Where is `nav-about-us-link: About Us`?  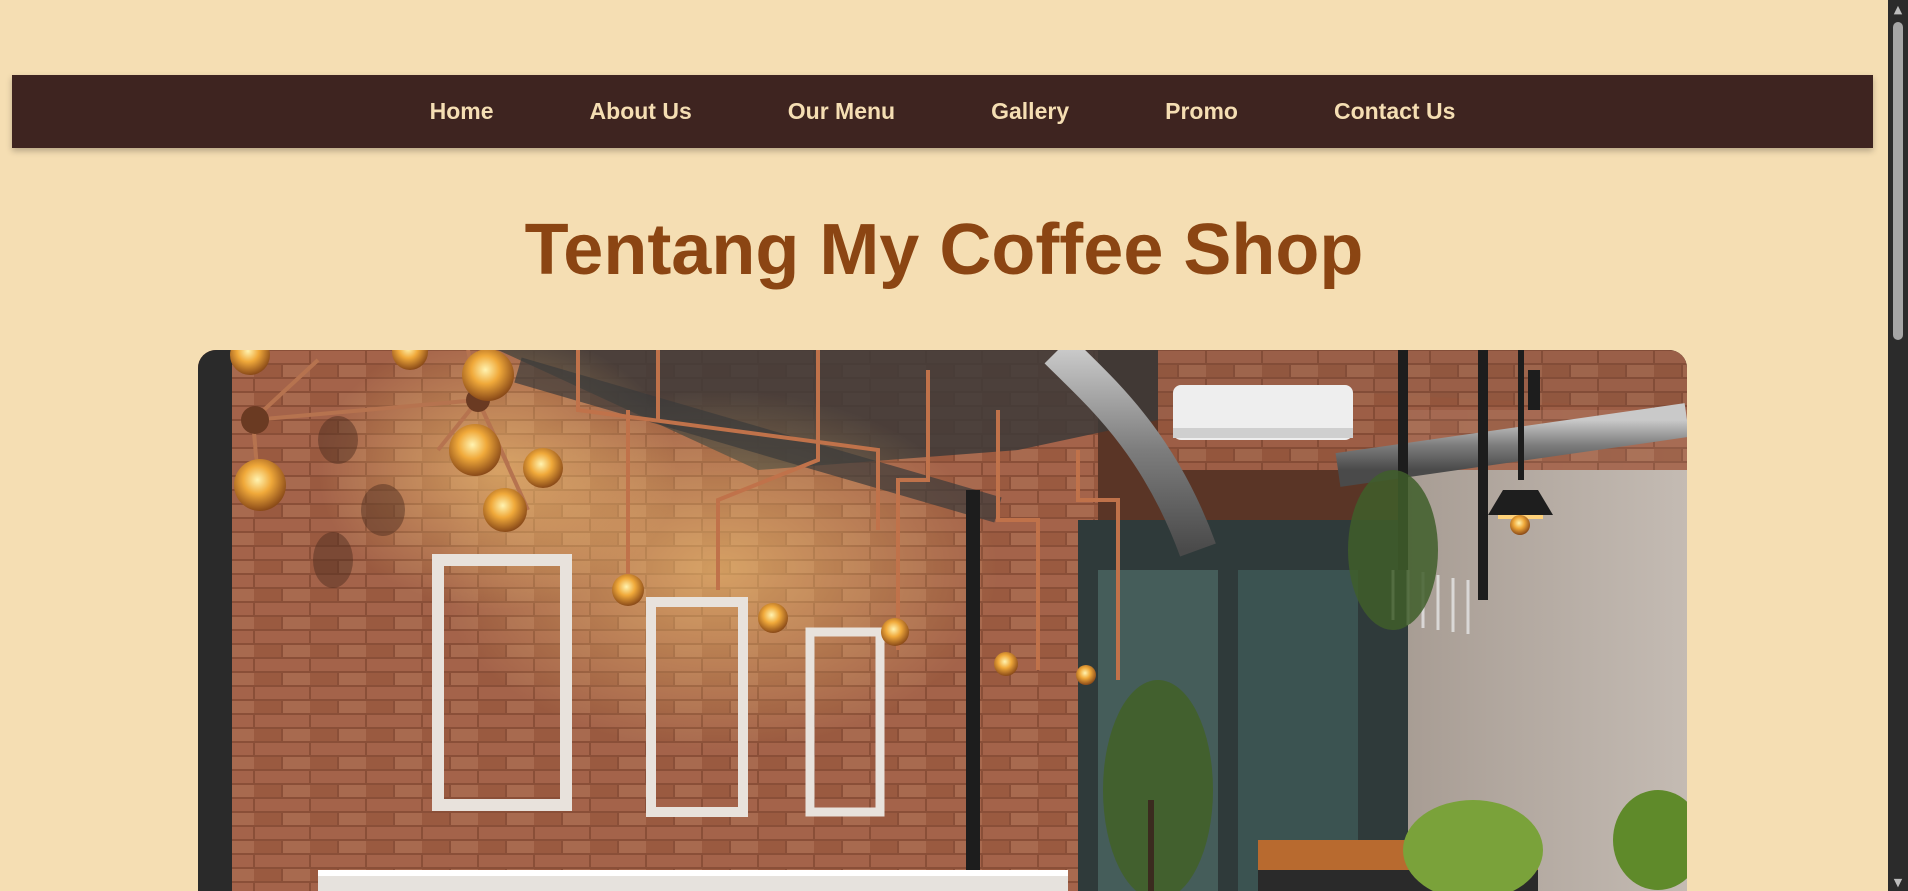 nav-about-us-link: About Us is located at coordinates (641, 111).